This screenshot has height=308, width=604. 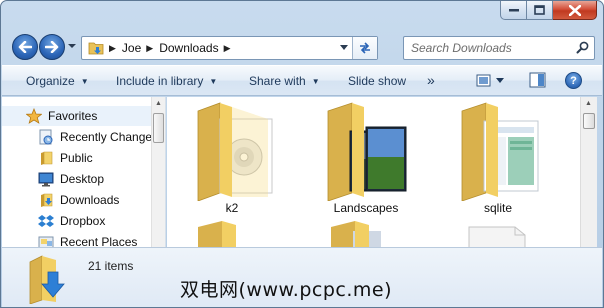 I want to click on help-button: ?, so click(x=573, y=80).